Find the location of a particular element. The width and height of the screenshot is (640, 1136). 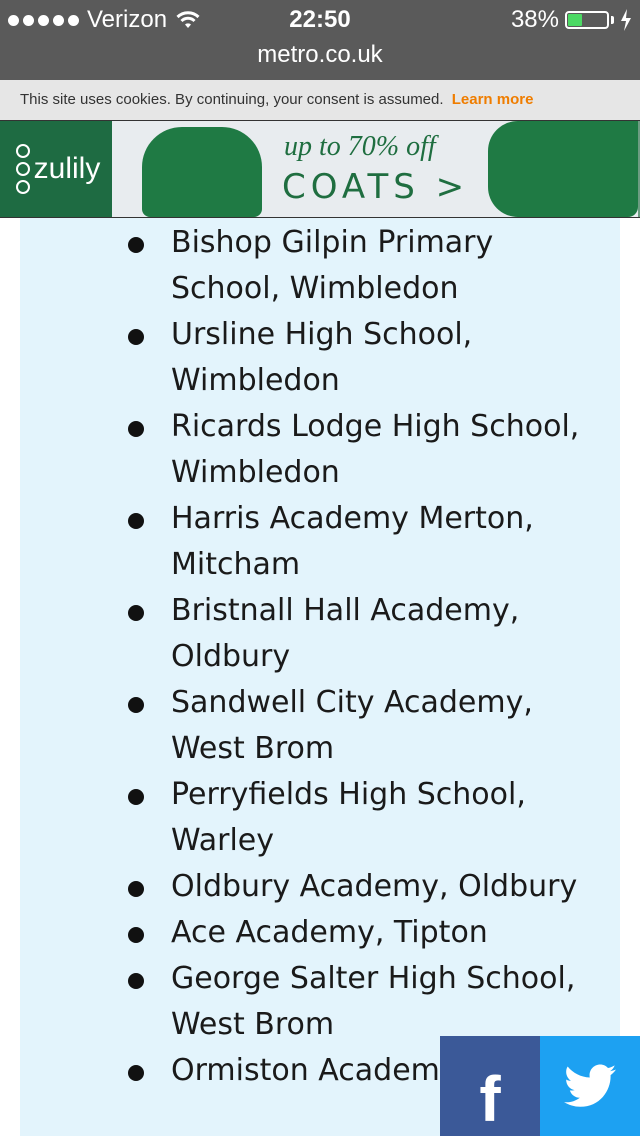

ad-brand-name: zulily is located at coordinates (67, 168).